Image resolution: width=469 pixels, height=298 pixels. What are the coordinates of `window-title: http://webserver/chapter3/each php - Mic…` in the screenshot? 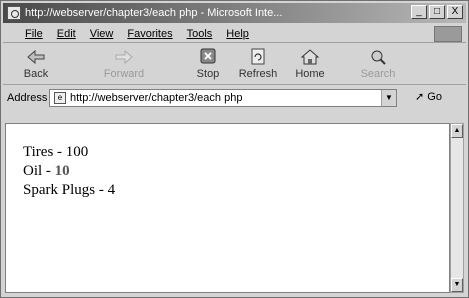 It's located at (154, 13).